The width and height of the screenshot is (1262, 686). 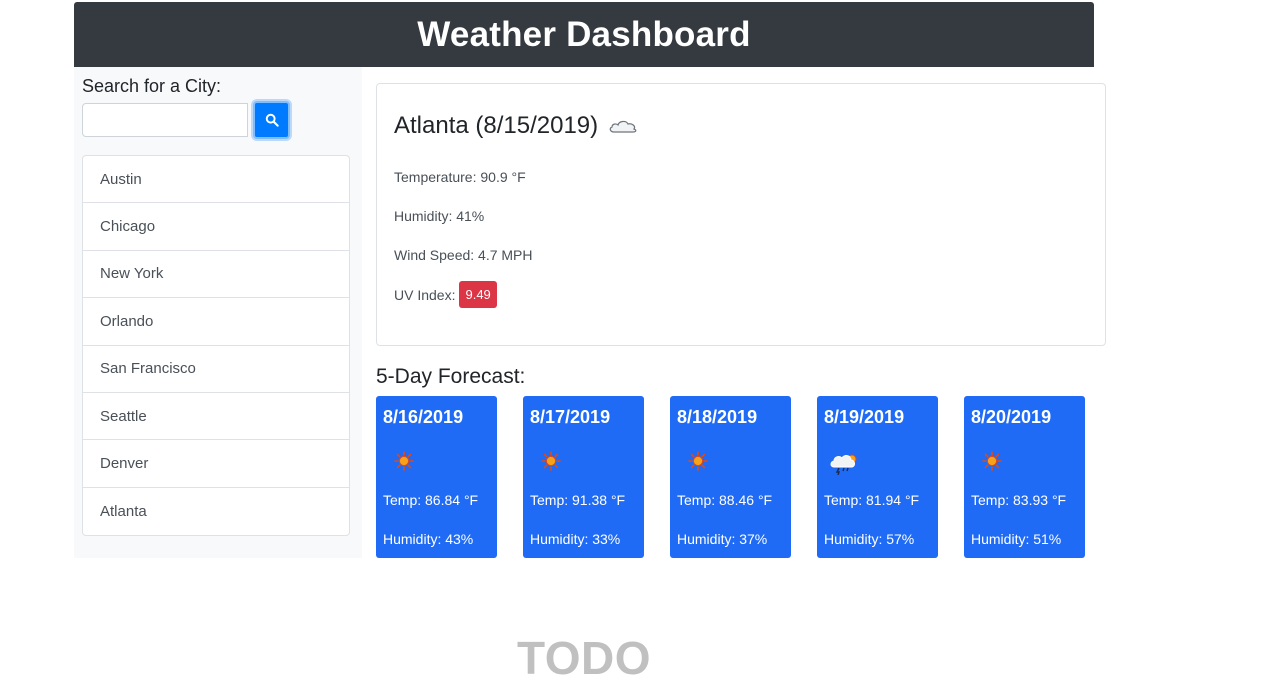 What do you see at coordinates (584, 658) in the screenshot?
I see `todo-label: TODO` at bounding box center [584, 658].